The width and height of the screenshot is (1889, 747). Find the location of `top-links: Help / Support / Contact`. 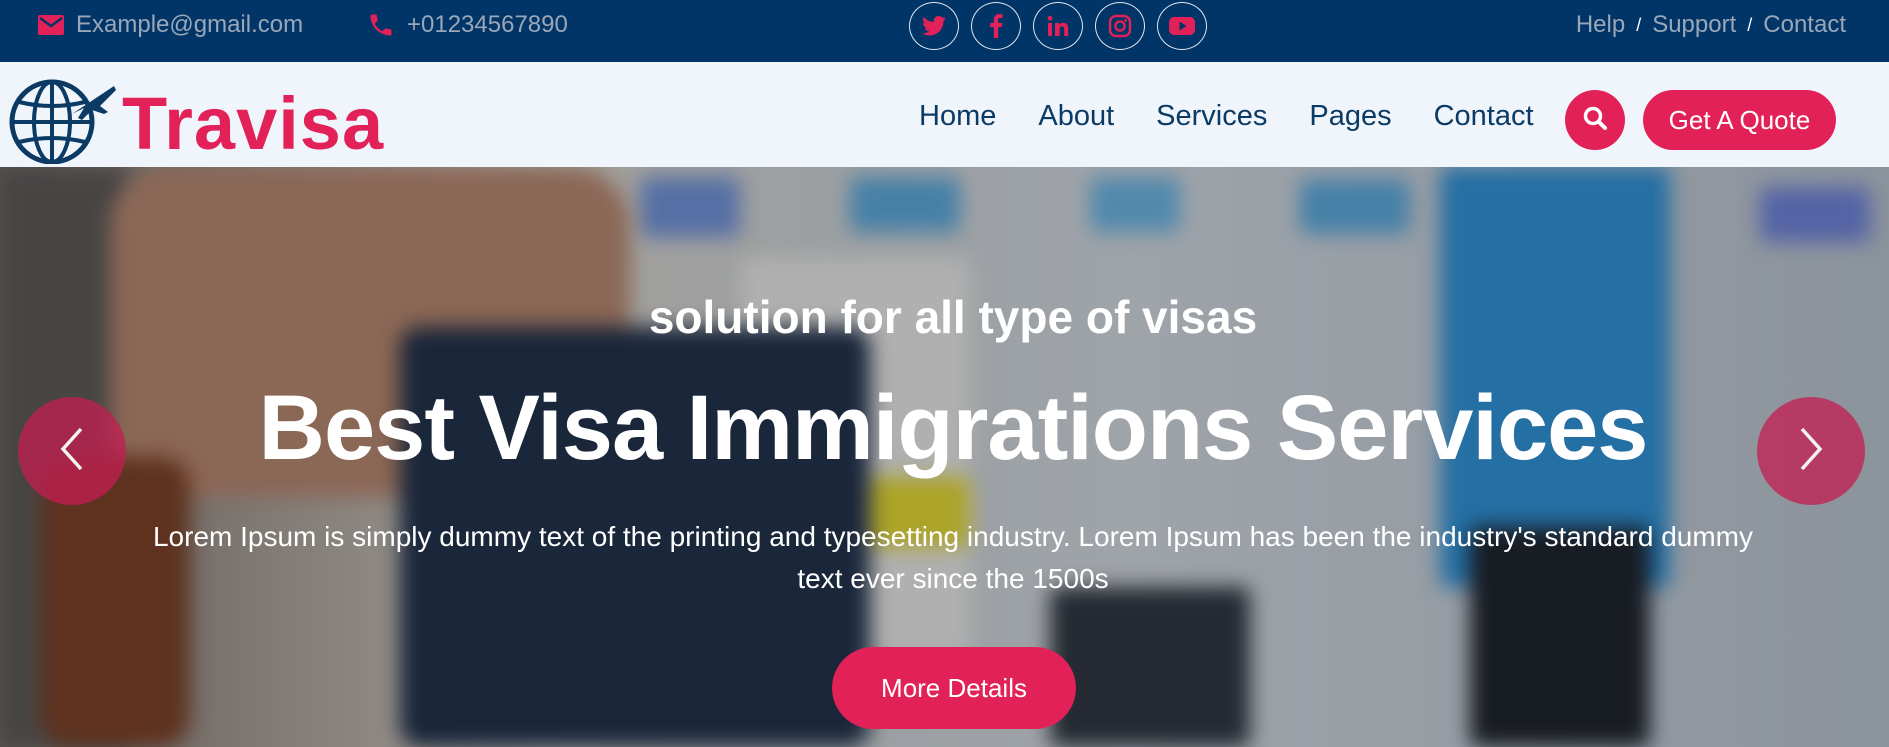

top-links: Help / Support / Contact is located at coordinates (1711, 25).